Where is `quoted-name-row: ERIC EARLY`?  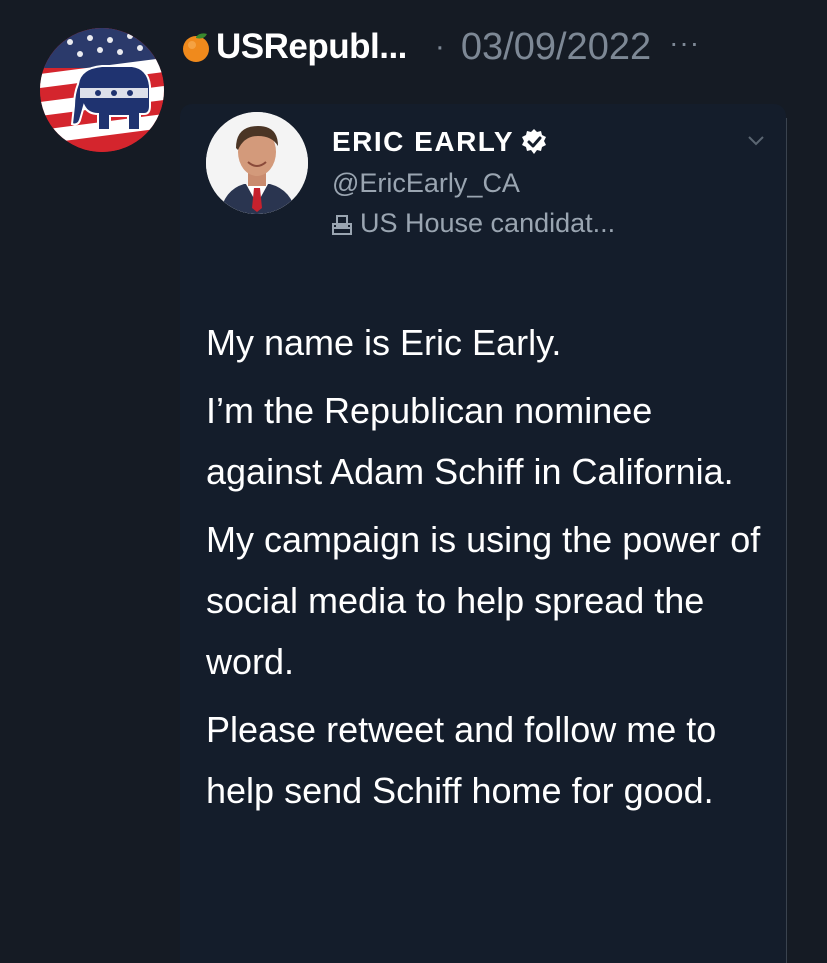
quoted-name-row: ERIC EARLY is located at coordinates (440, 142).